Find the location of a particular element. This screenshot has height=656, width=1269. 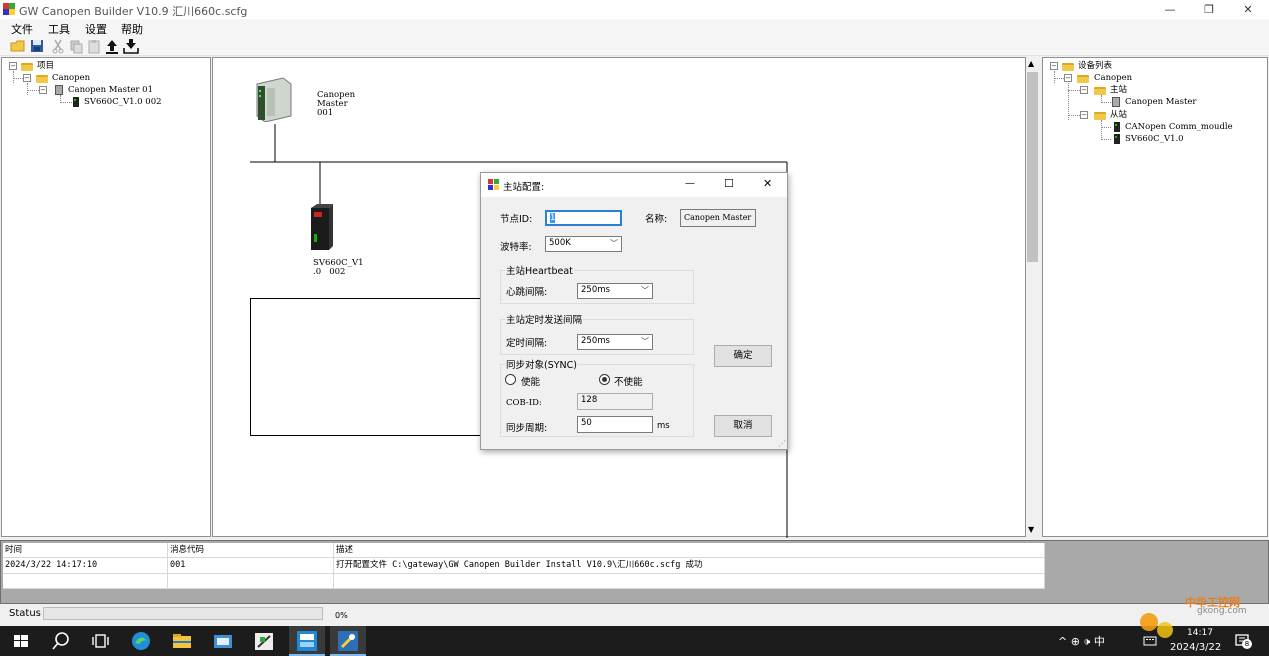

heartbeat-group-title: 主站Heartbeat is located at coordinates (539, 270).